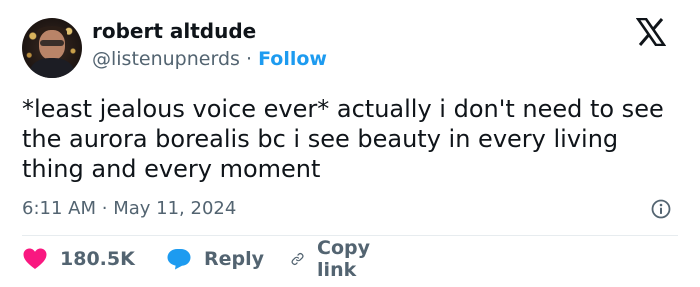 Image resolution: width=700 pixels, height=287 pixels. Describe the element at coordinates (59, 208) in the screenshot. I see `tweet-time: 6:11 AM` at that location.